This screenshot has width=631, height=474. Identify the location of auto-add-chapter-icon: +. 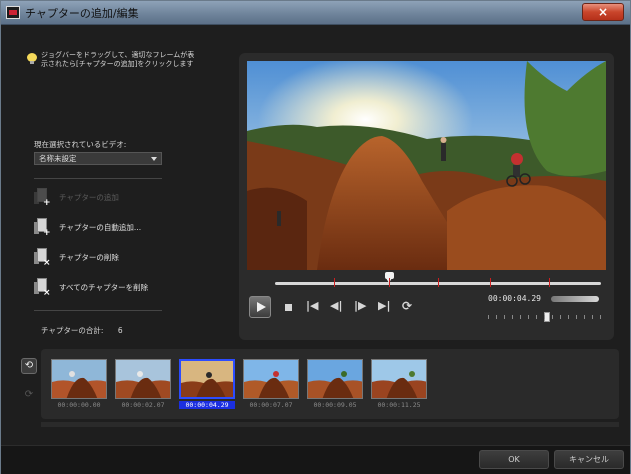
(42, 227).